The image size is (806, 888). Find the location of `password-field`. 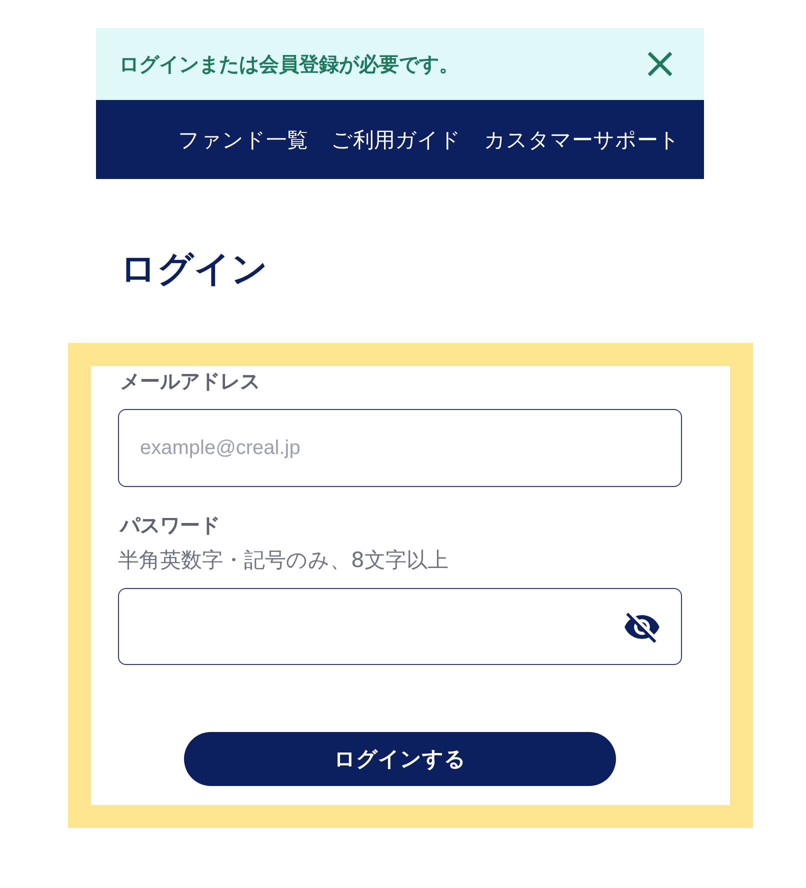

password-field is located at coordinates (400, 626).